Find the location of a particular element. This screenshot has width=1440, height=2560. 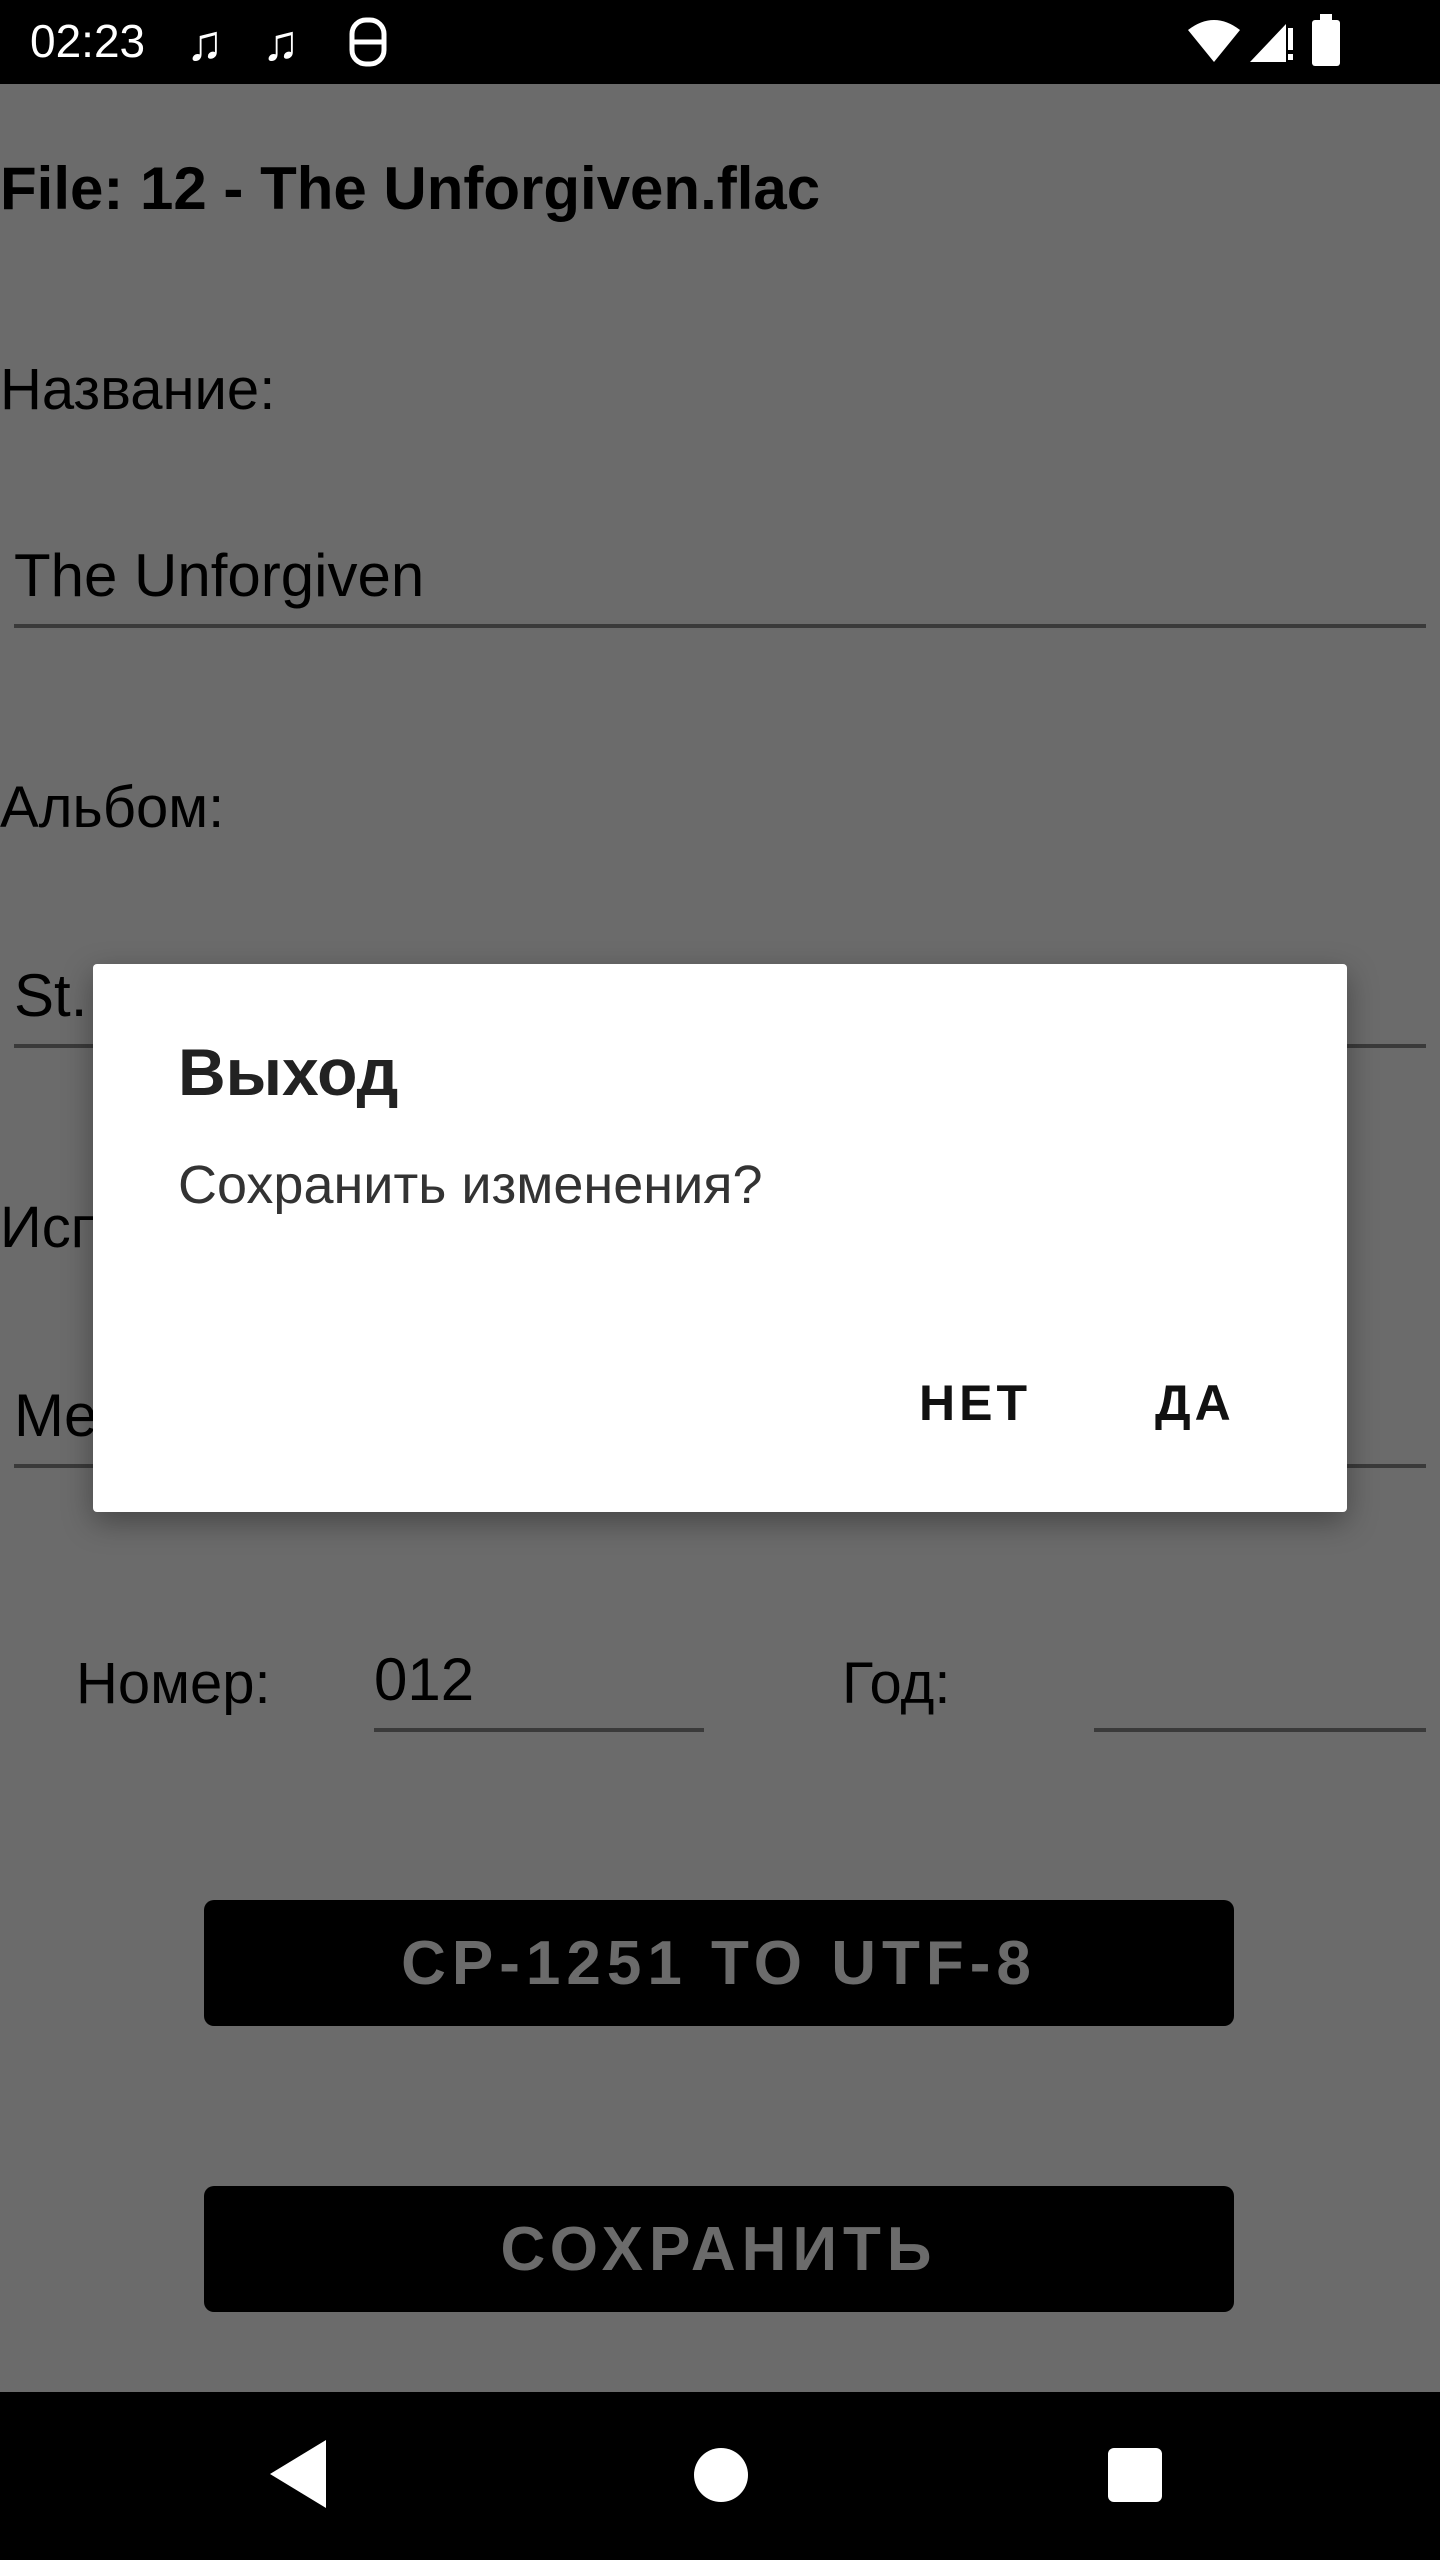

recents-icon is located at coordinates (1135, 2475).